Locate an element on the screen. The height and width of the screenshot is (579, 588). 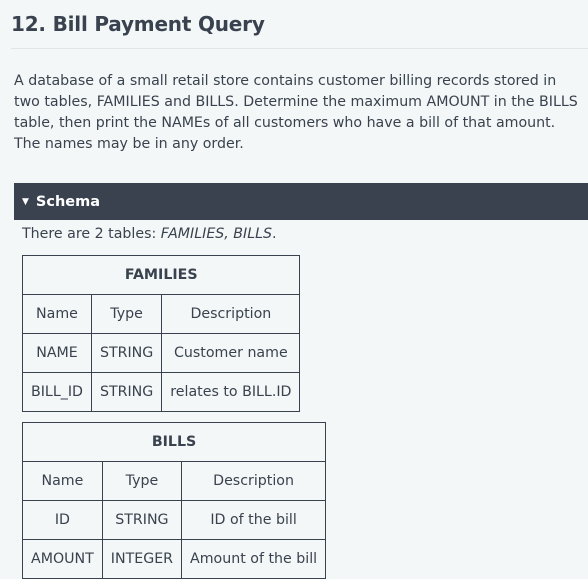
table-title: FAMILIES is located at coordinates (161, 275).